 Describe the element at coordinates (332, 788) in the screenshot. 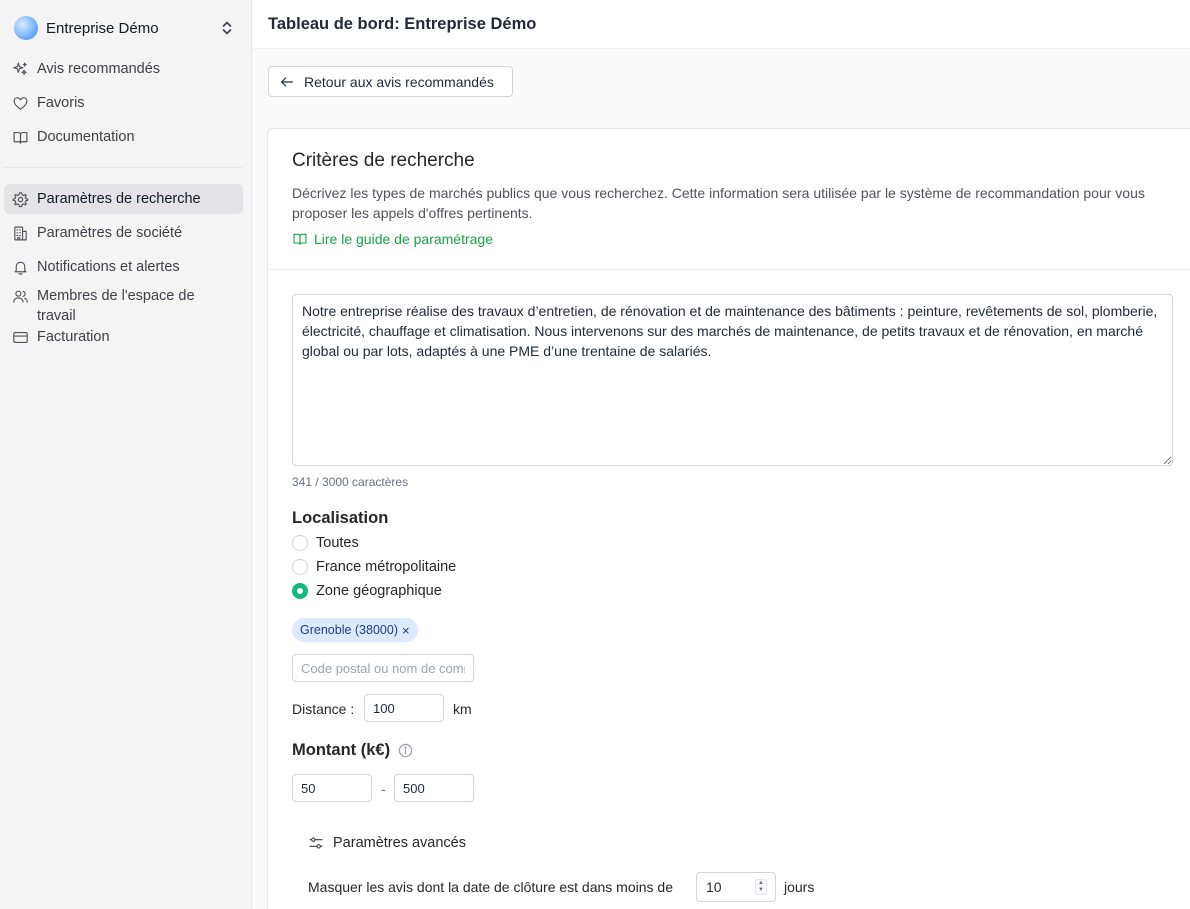

I see `montant-min-input` at that location.